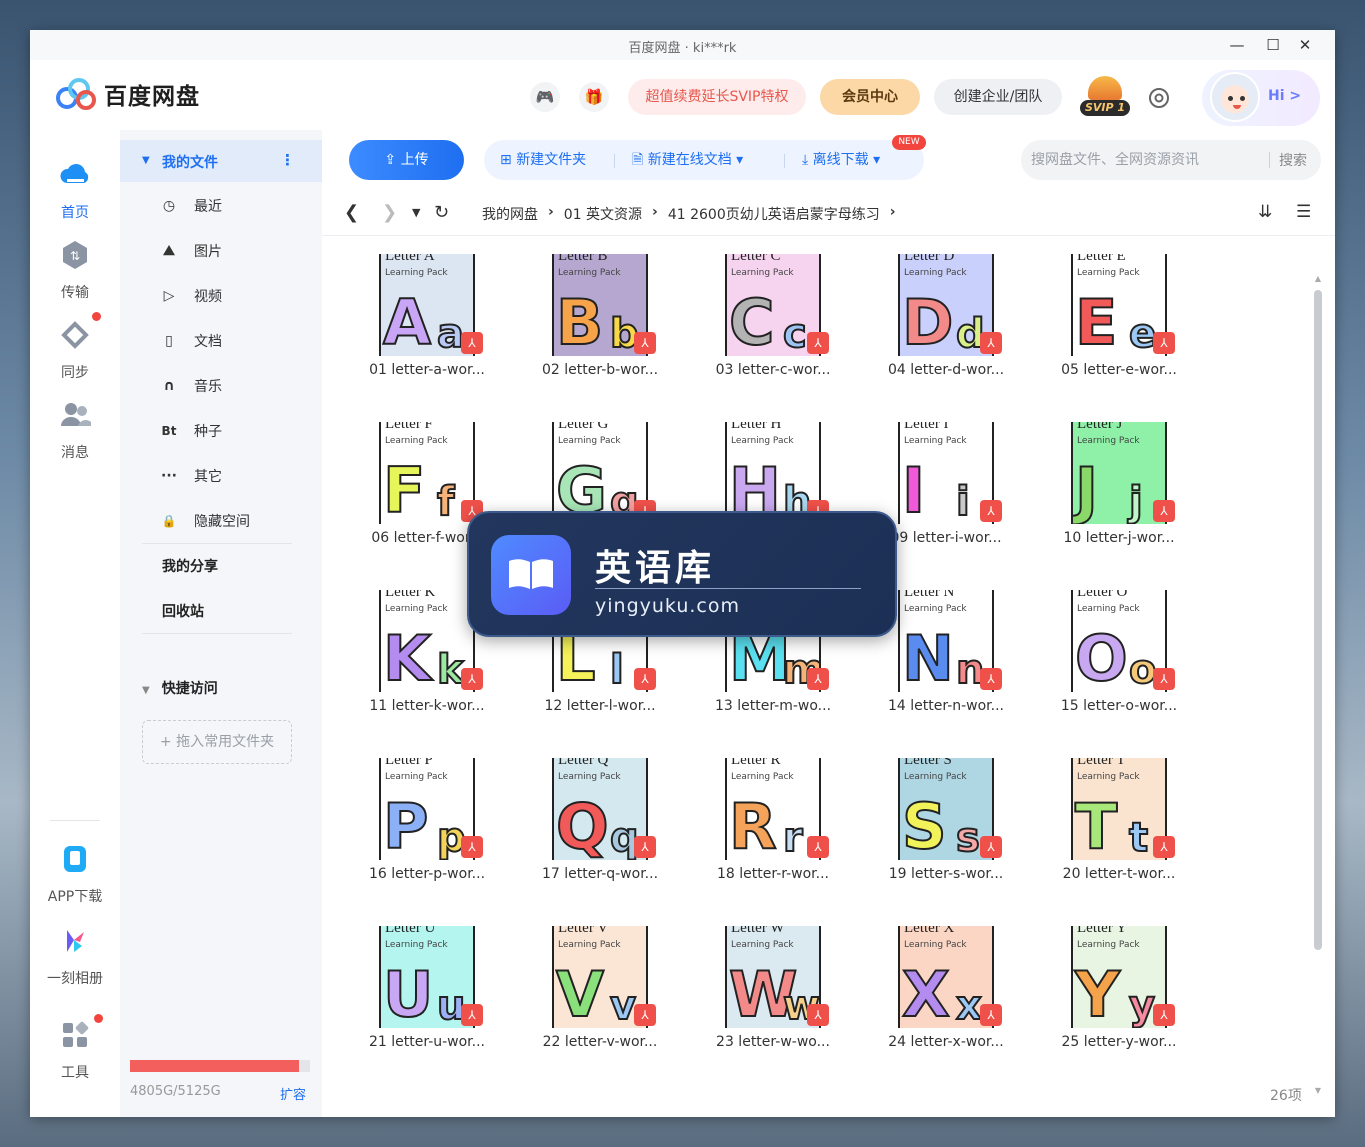 This screenshot has height=1147, width=1365. What do you see at coordinates (583, 259) in the screenshot?
I see `thumb-title: Letter B` at bounding box center [583, 259].